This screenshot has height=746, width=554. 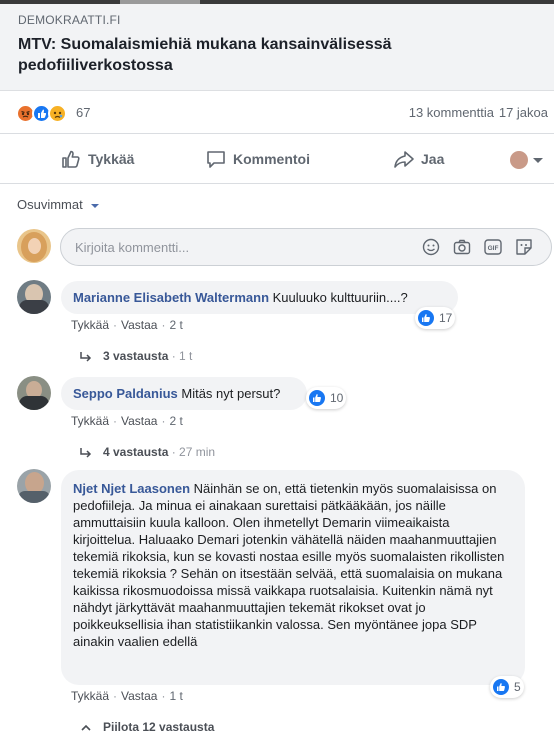 What do you see at coordinates (340, 297) in the screenshot?
I see `comment-text: Kuuluuko kulttuuriin....?` at bounding box center [340, 297].